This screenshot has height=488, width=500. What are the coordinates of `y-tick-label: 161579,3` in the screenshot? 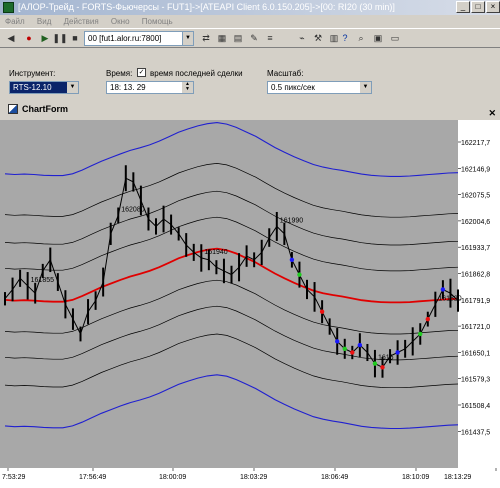 It's located at (475, 380).